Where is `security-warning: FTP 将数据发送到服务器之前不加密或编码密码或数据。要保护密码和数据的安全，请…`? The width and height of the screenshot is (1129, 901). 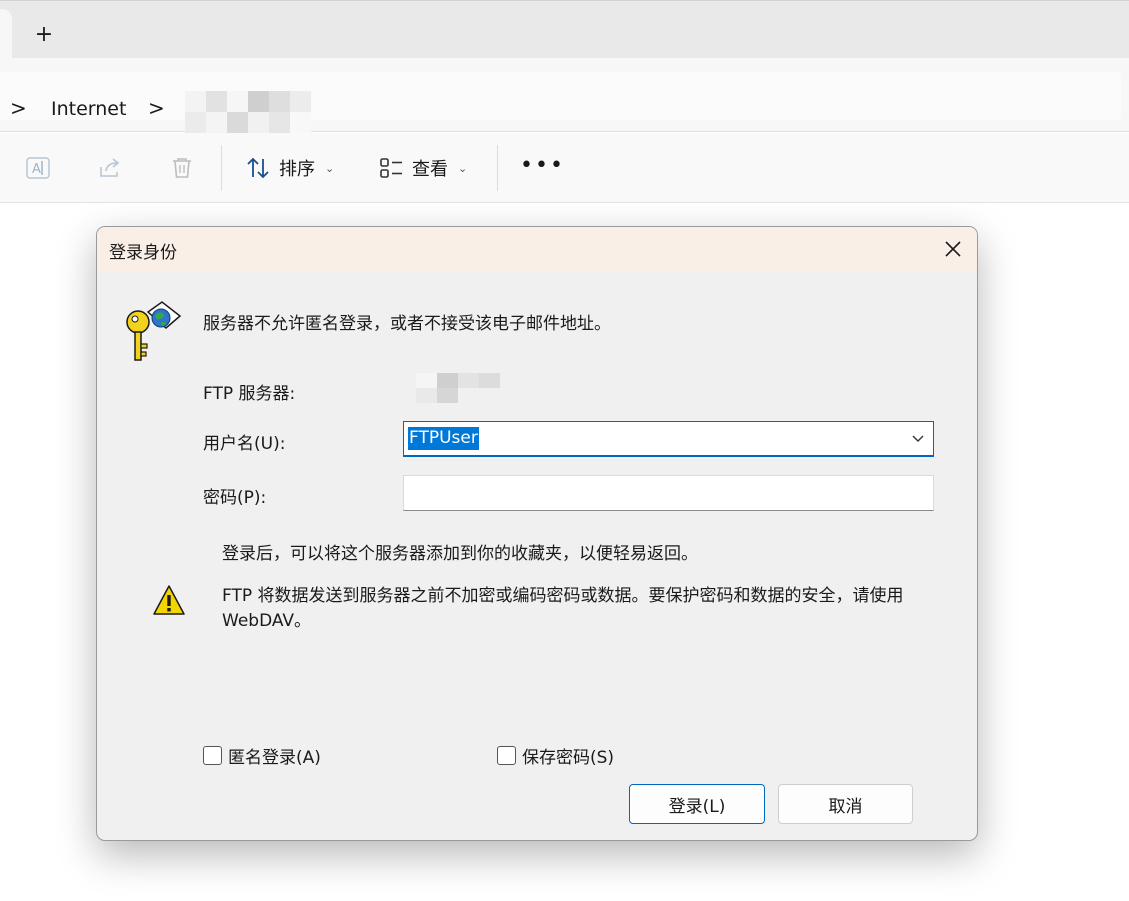 security-warning: FTP 将数据发送到服务器之前不加密或编码密码或数据。要保护密码和数据的安全，请… is located at coordinates (563, 608).